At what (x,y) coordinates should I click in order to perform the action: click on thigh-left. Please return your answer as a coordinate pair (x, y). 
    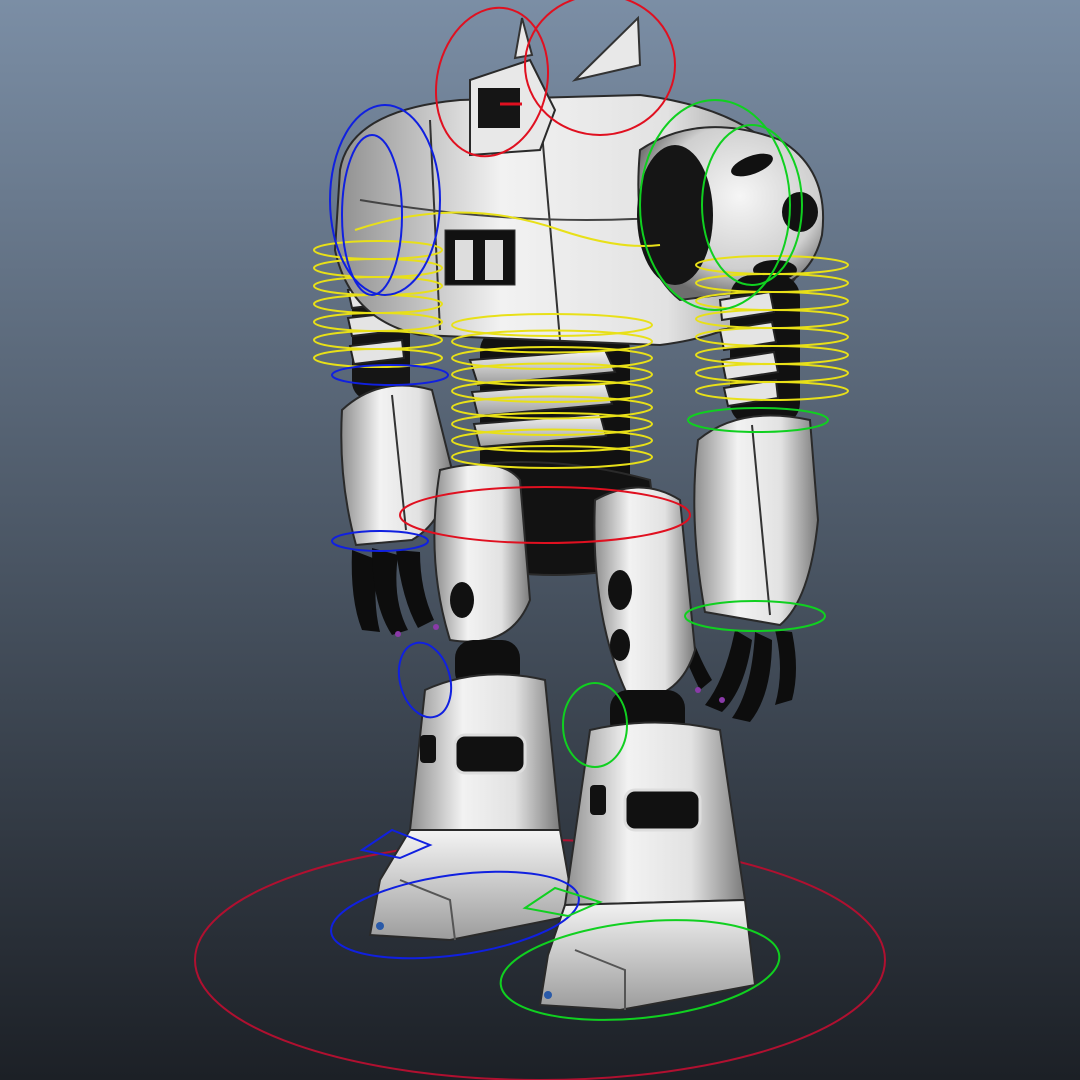
    Looking at the image, I should click on (482, 553).